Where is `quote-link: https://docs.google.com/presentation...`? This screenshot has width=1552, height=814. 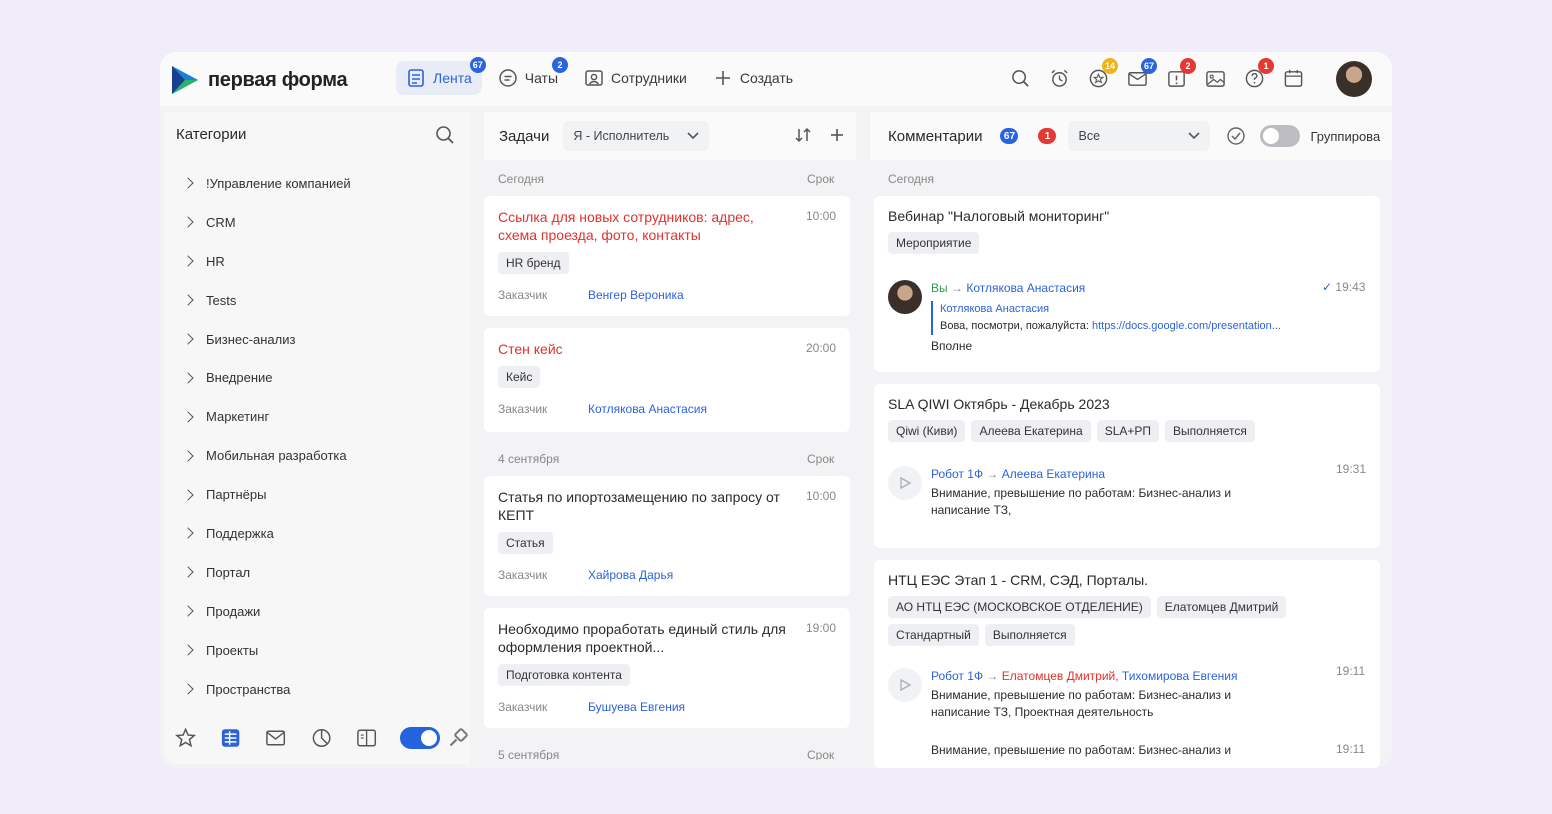
quote-link: https://docs.google.com/presentation... is located at coordinates (1186, 326).